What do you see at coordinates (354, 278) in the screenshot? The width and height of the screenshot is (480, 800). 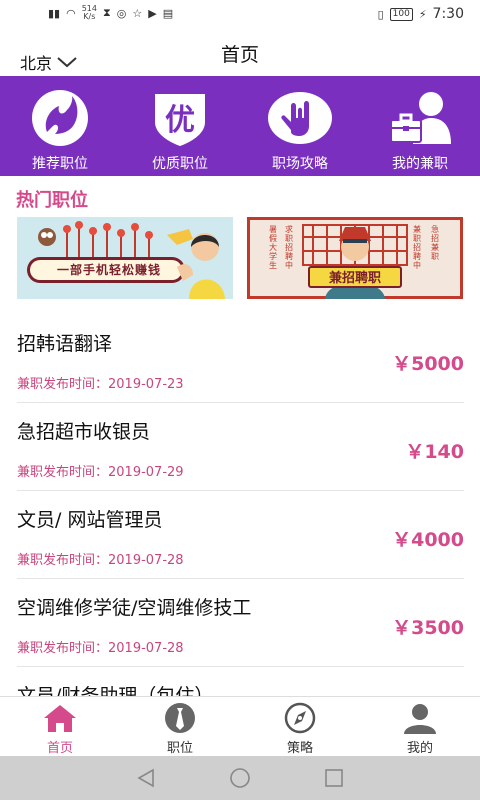 I see `banner-recruit-headline: 兼招聘职` at bounding box center [354, 278].